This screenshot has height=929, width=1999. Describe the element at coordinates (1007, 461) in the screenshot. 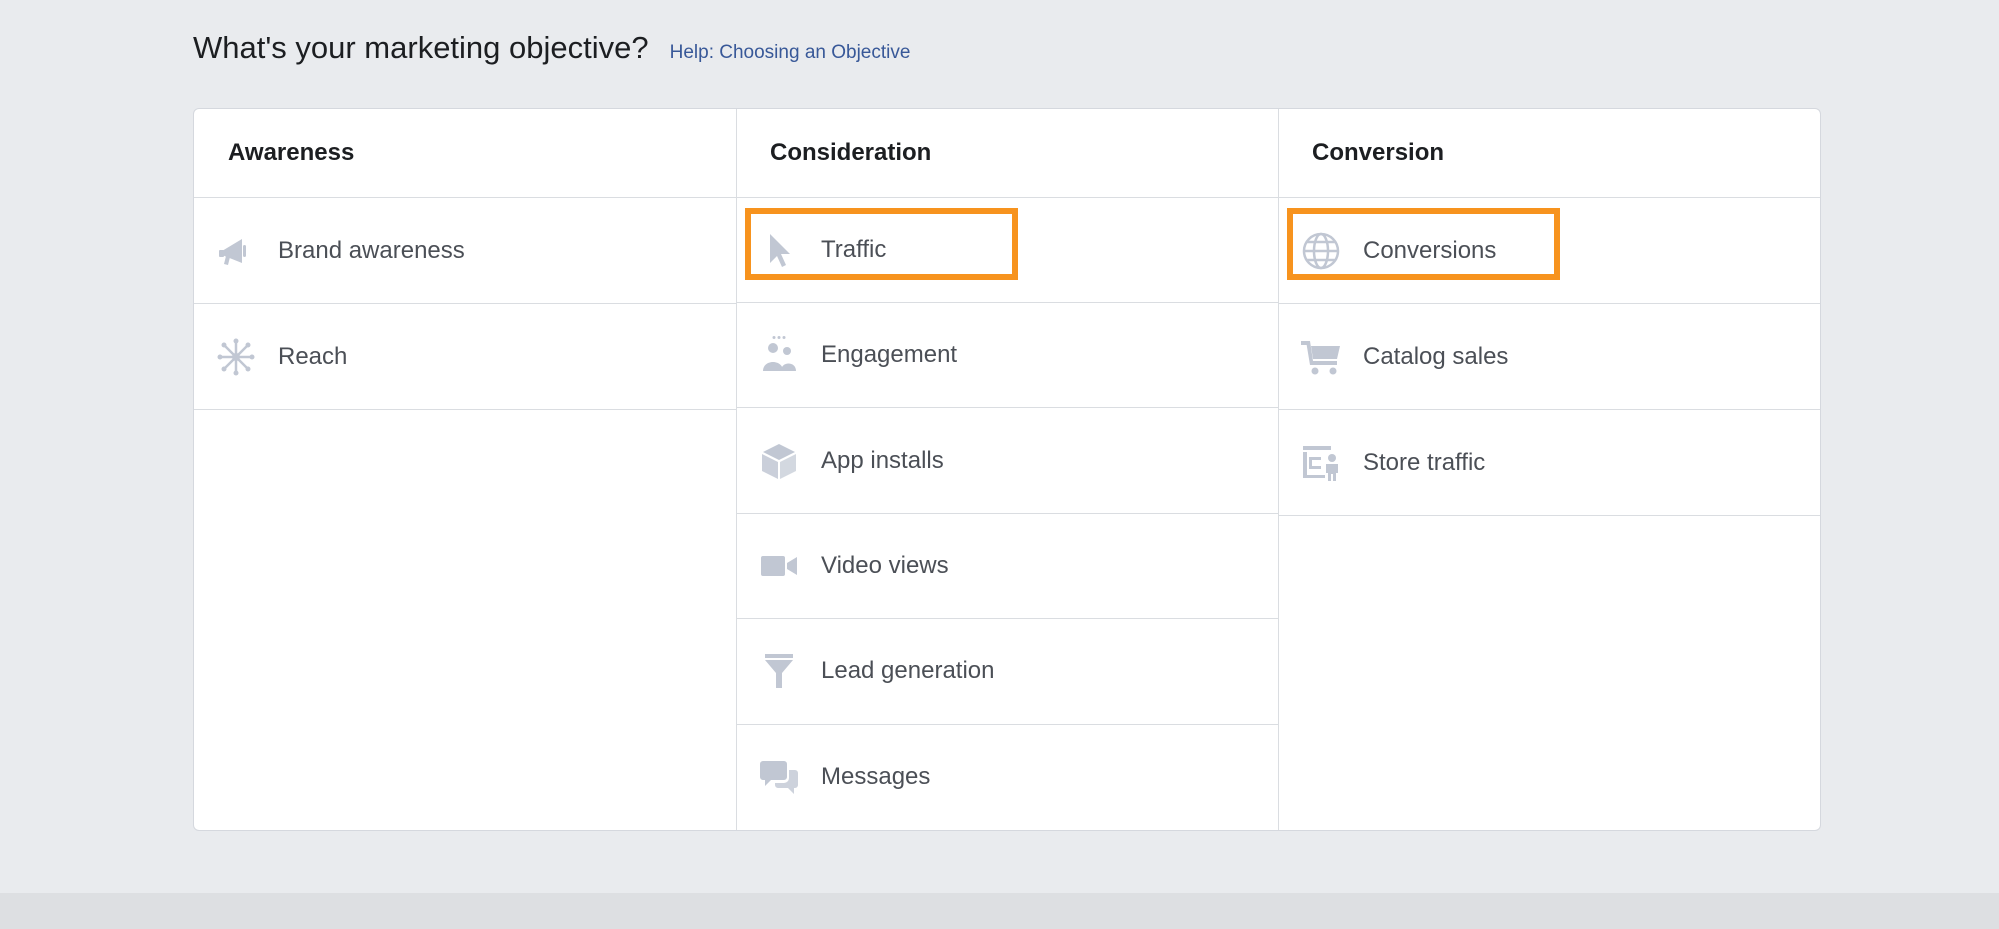

I see `objective-app-installs: App installs` at that location.